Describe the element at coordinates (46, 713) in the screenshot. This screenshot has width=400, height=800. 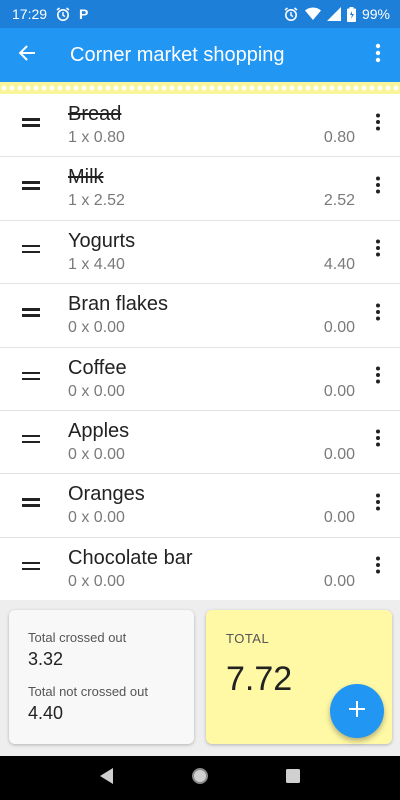
I see `not-crossed-out-value: 4.40` at that location.